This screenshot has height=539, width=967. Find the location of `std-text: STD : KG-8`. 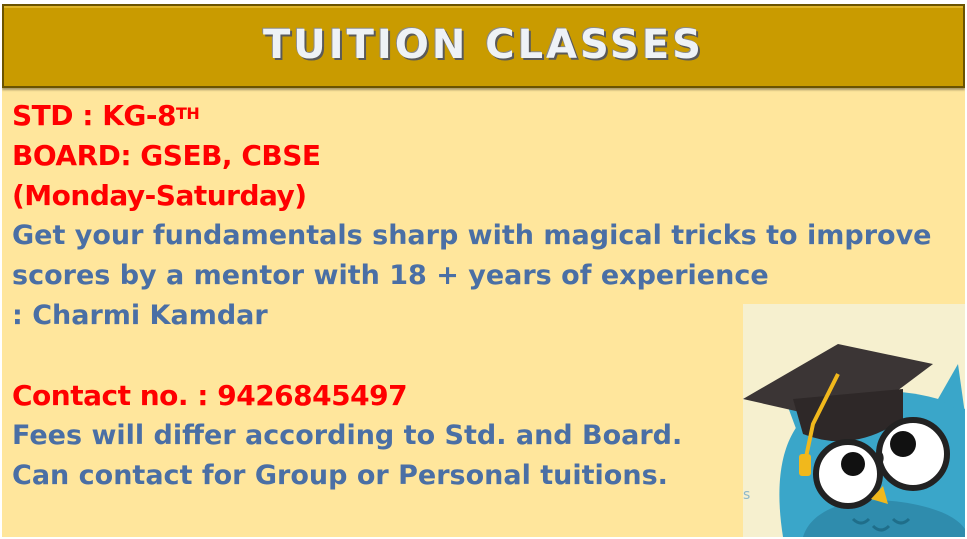

std-text: STD : KG-8 is located at coordinates (94, 115).